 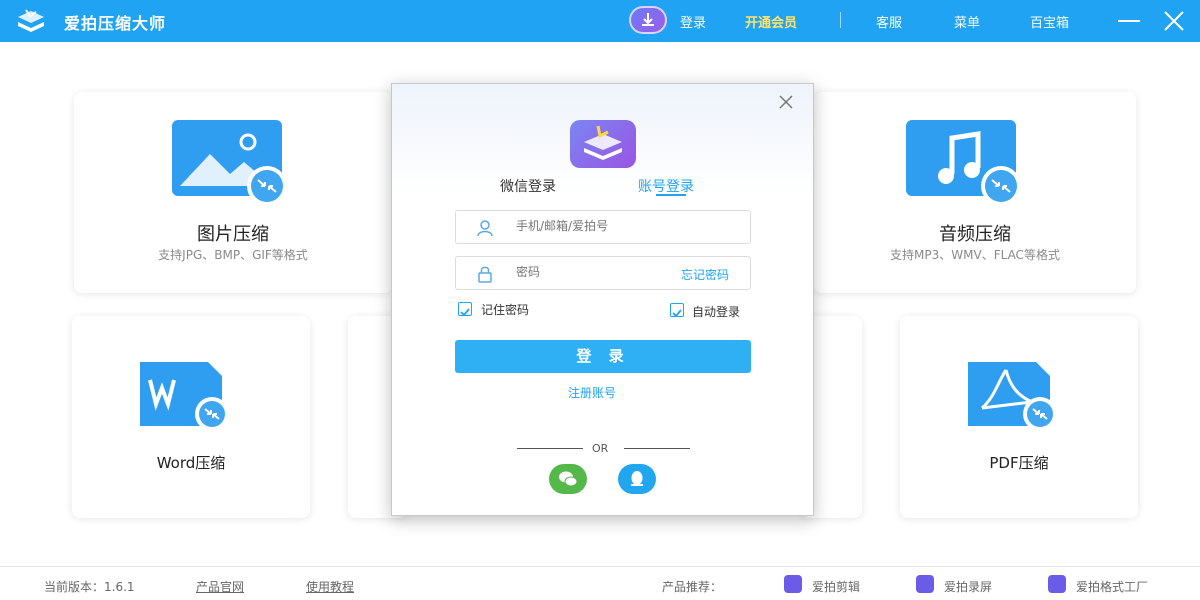 What do you see at coordinates (591, 272) in the screenshot?
I see `password-input` at bounding box center [591, 272].